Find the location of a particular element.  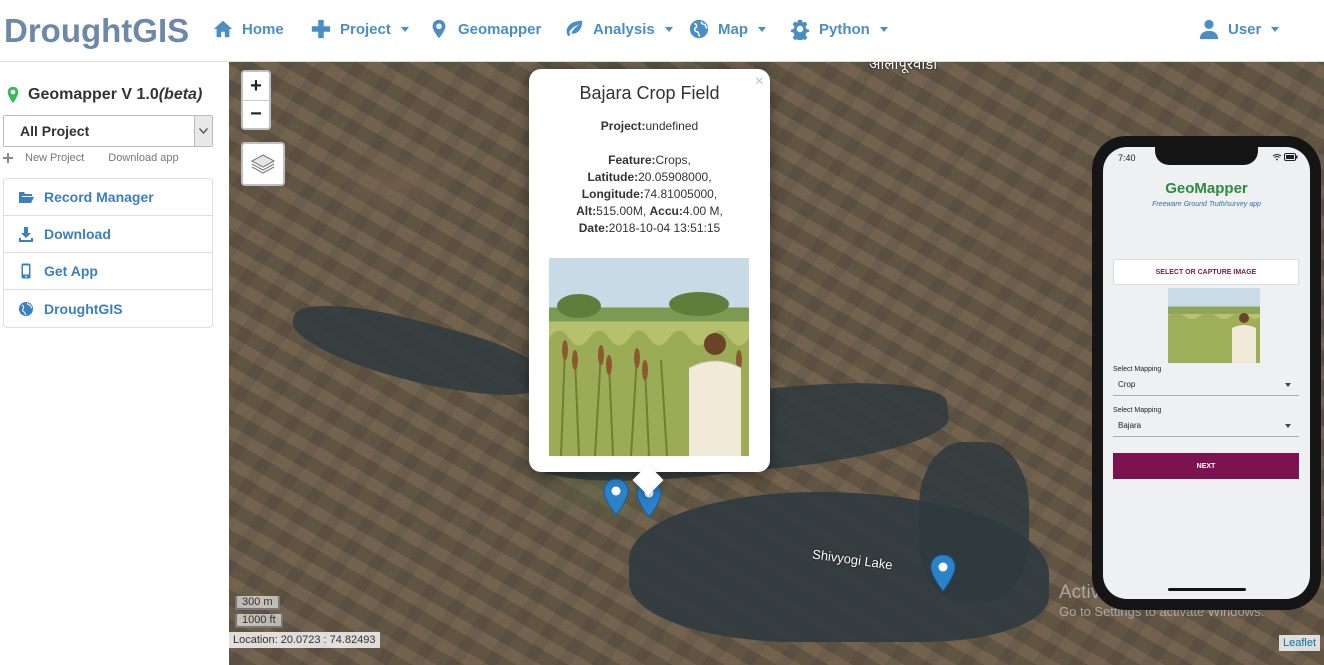

latitude-label: Latitude: is located at coordinates (613, 177).